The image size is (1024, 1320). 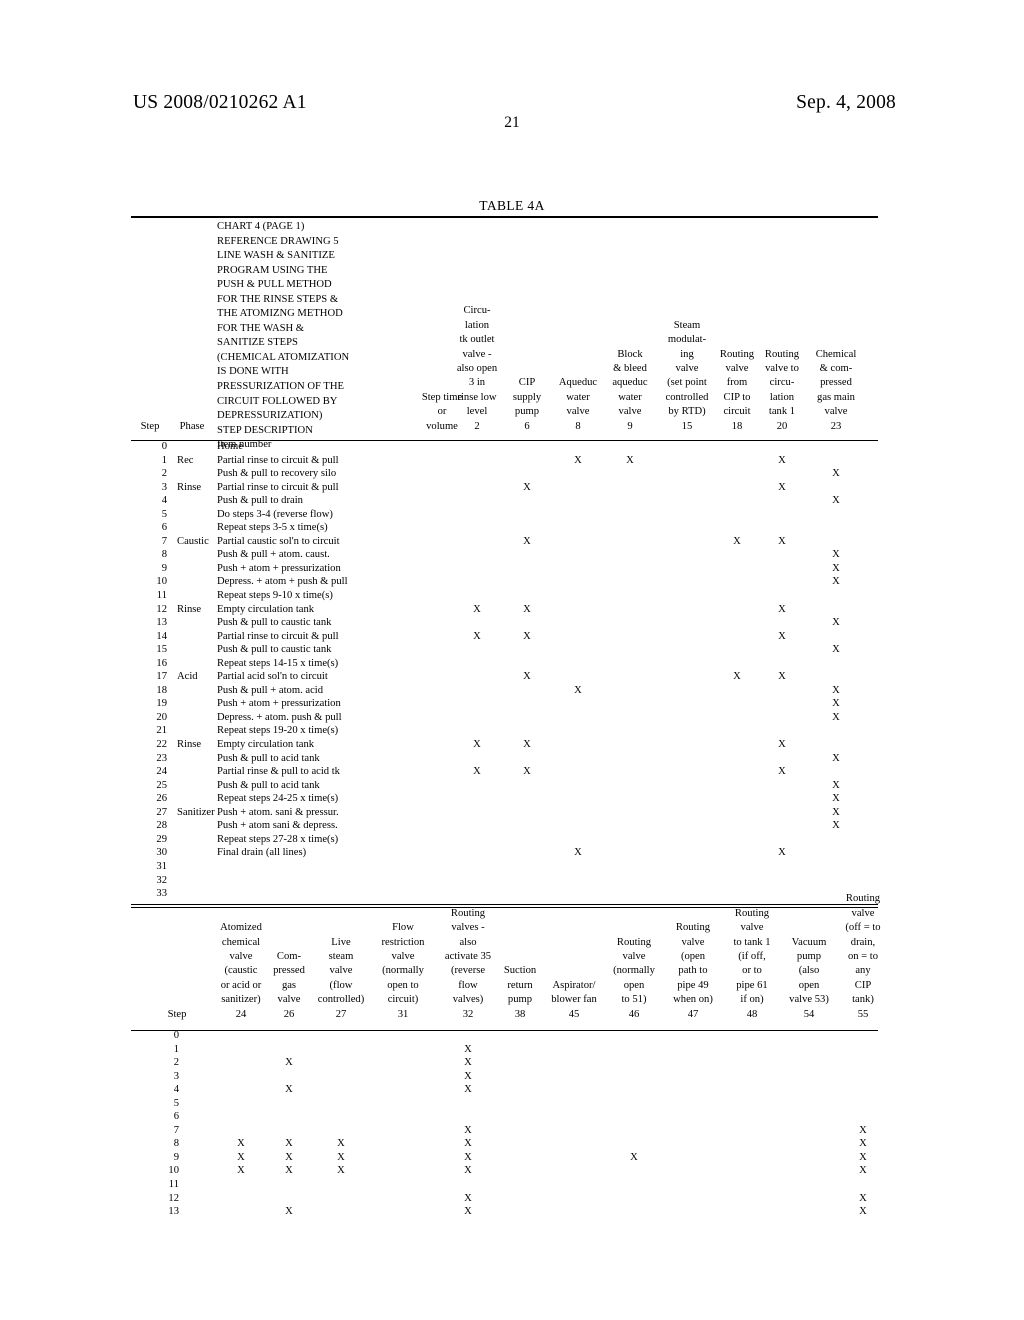 I want to click on step-number: 2, so click(x=164, y=474).